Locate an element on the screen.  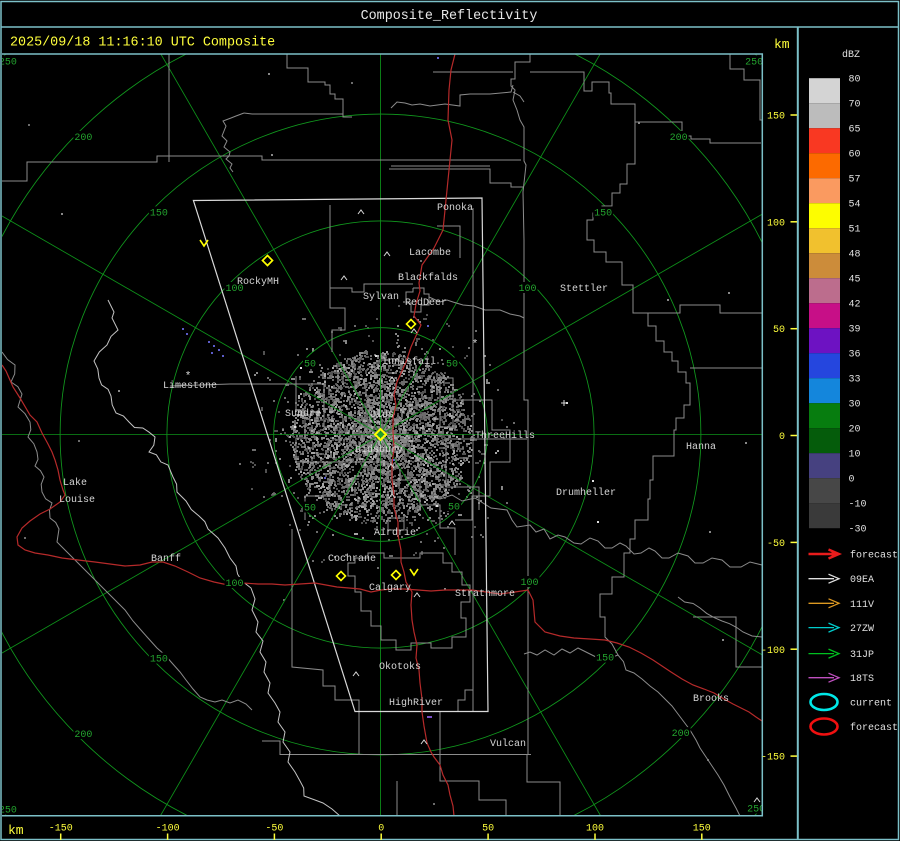
svg-text: 57 is located at coordinates (855, 180).